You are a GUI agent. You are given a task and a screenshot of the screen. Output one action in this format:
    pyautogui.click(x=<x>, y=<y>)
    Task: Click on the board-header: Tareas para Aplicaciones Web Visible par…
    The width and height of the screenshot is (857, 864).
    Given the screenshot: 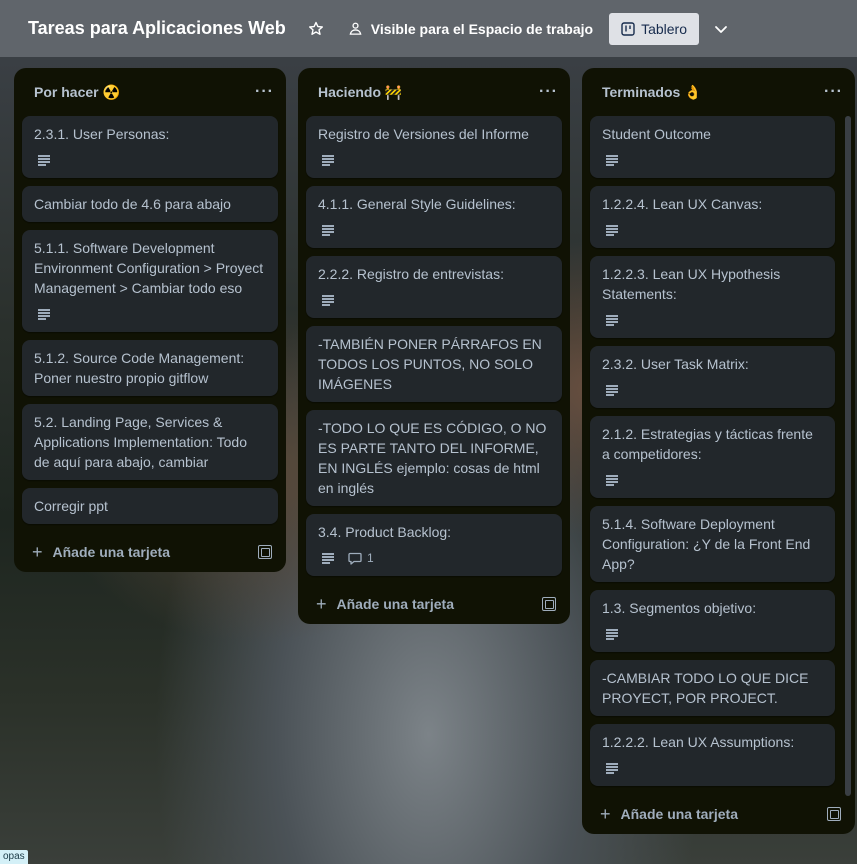 What is the action you would take?
    pyautogui.click(x=428, y=28)
    